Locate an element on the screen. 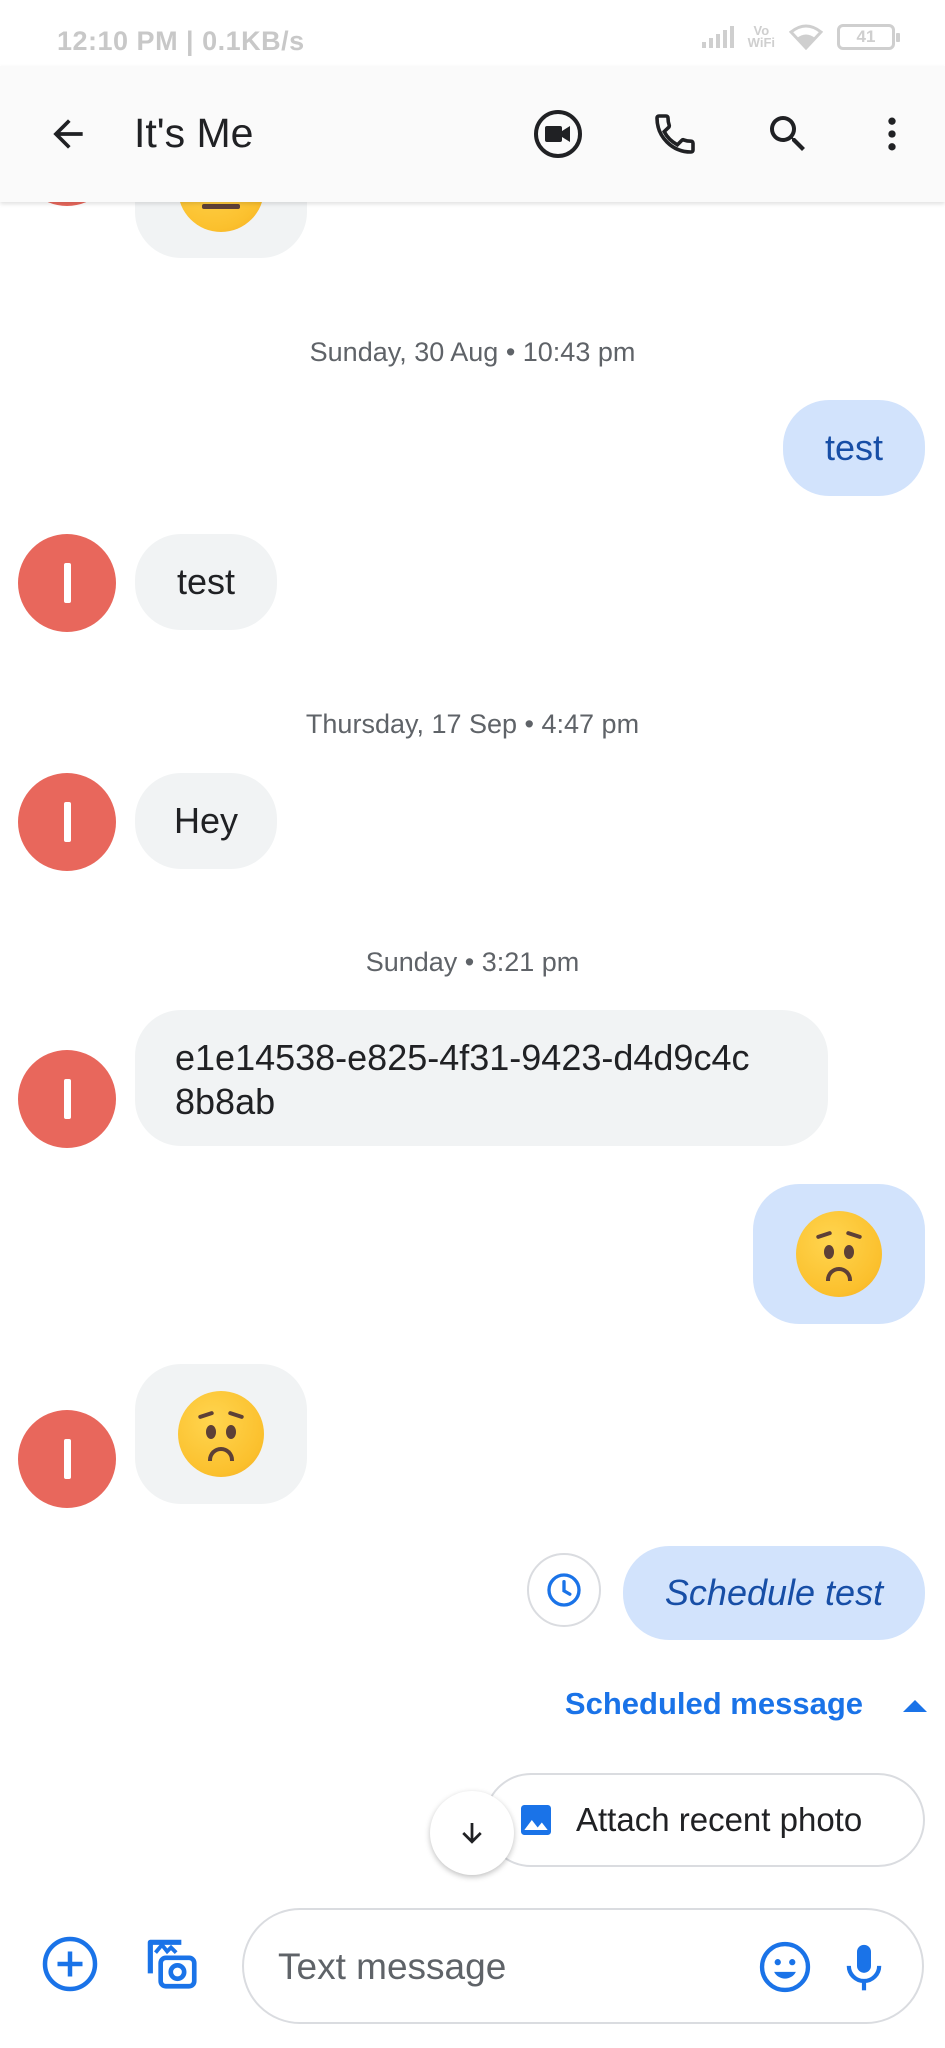  message-input: Text message is located at coordinates (583, 1966).